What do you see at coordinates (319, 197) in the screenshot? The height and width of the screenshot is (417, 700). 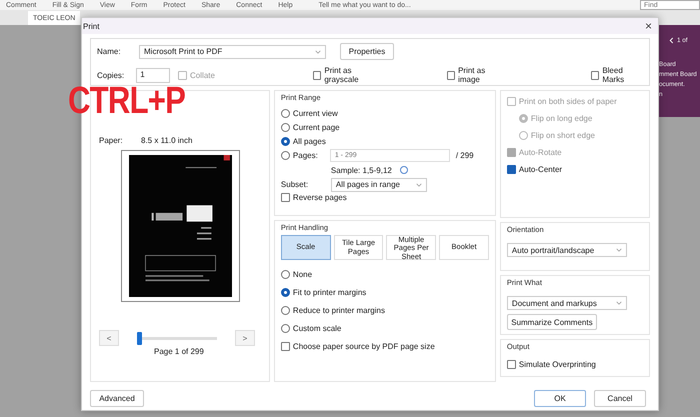 I see `checkbox-label: Reverse pages` at bounding box center [319, 197].